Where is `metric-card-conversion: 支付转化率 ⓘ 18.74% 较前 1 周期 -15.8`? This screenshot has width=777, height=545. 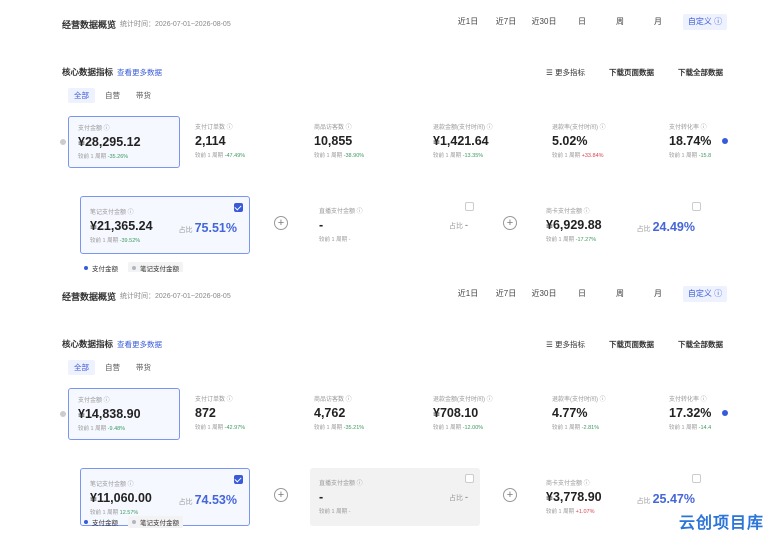 metric-card-conversion: 支付转化率 ⓘ 18.74% 较前 1 周期 -15.8 is located at coordinates (690, 142).